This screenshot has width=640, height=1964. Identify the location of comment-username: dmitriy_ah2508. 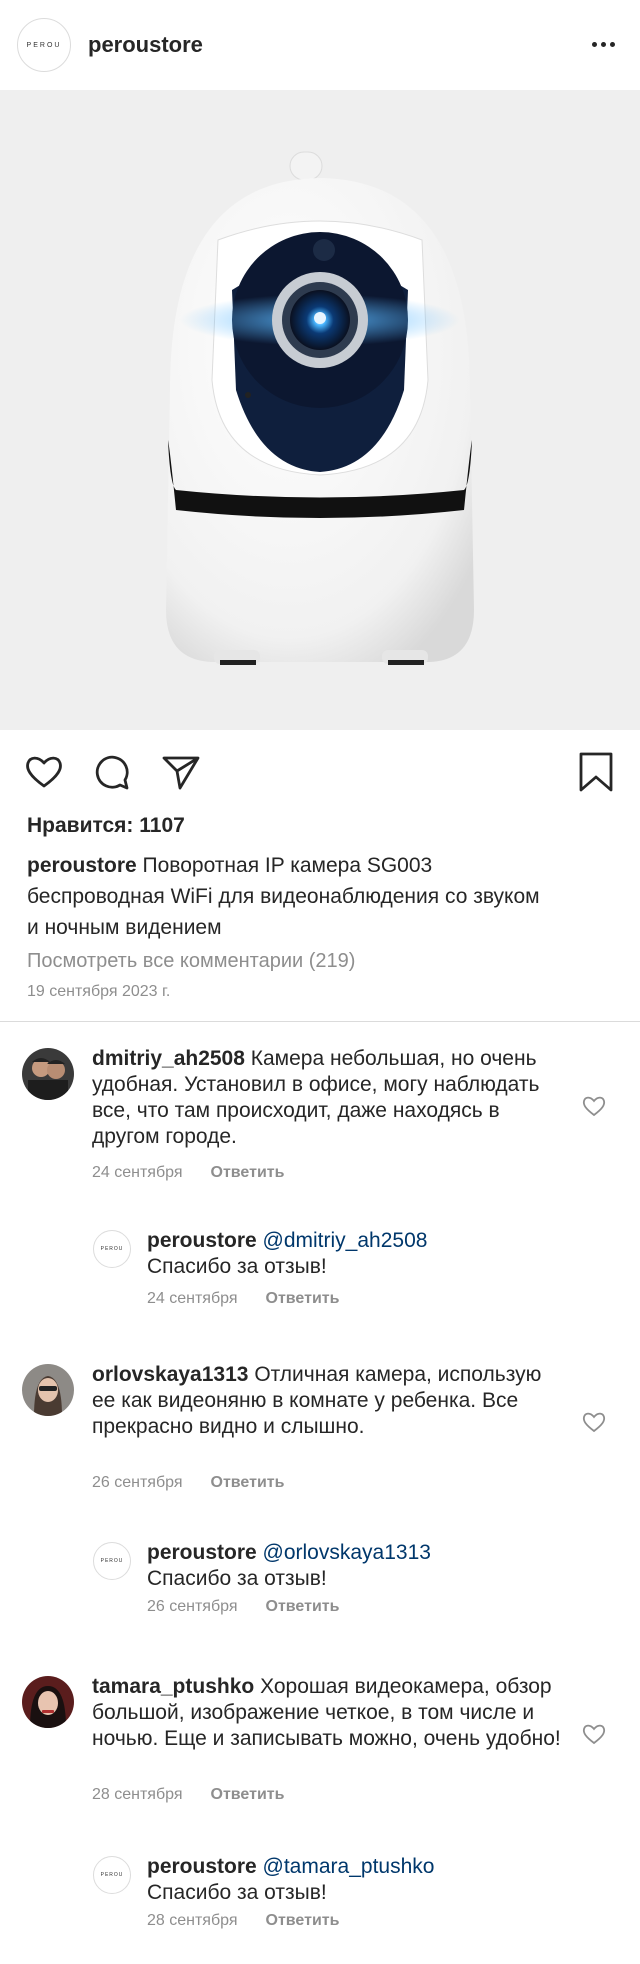
(168, 1058).